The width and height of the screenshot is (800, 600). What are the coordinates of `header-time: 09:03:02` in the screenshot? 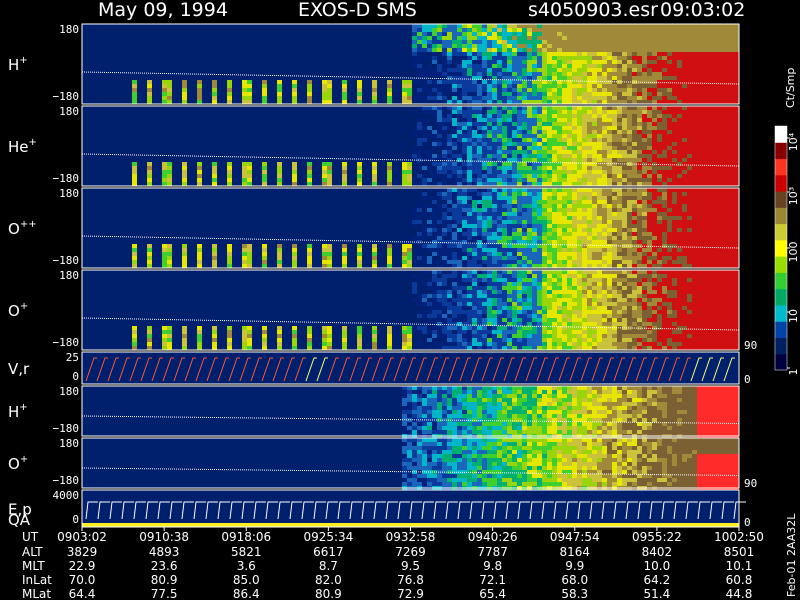 It's located at (702, 10).